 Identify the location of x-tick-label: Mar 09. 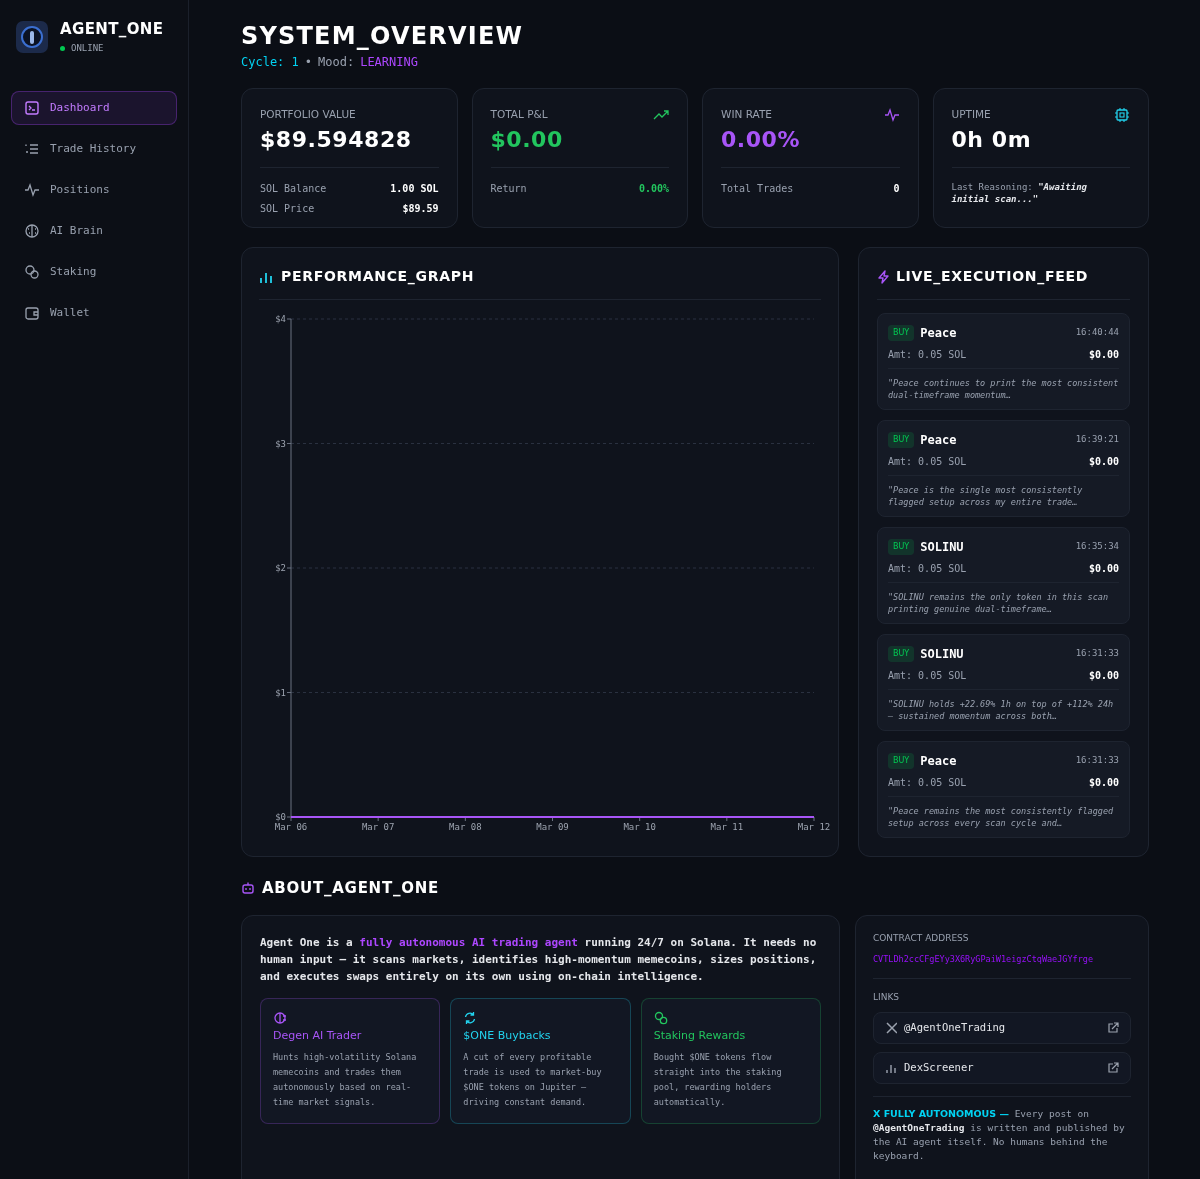
(552, 827).